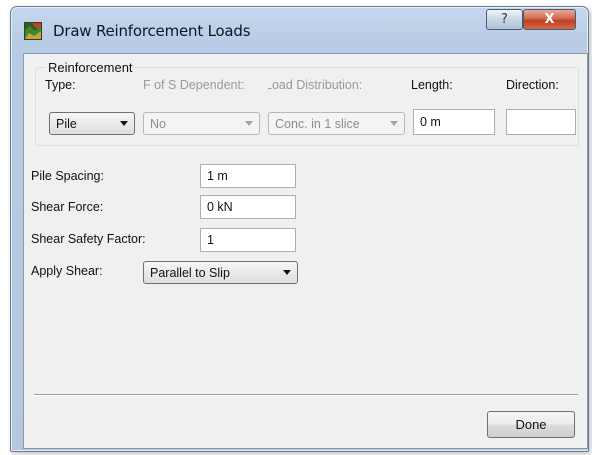 The image size is (592, 455). What do you see at coordinates (220, 207) in the screenshot?
I see `shear-force-value: 0 kN` at bounding box center [220, 207].